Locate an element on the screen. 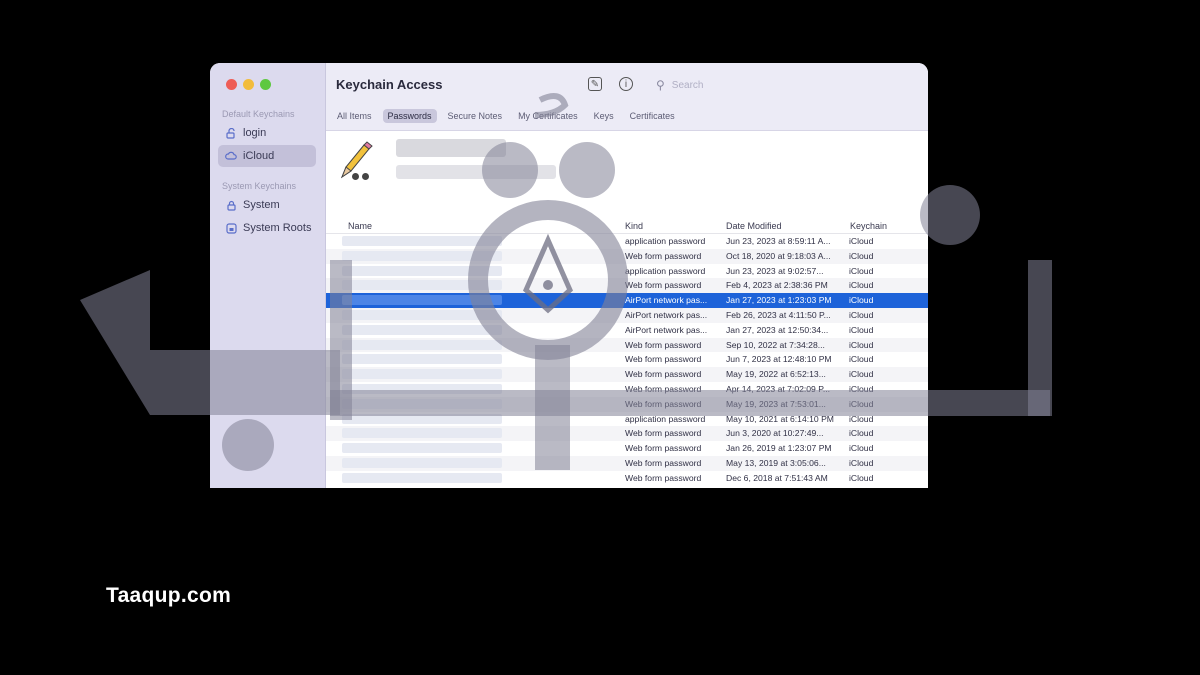 This screenshot has width=1200, height=675. compose-icon: ✎ is located at coordinates (595, 84).